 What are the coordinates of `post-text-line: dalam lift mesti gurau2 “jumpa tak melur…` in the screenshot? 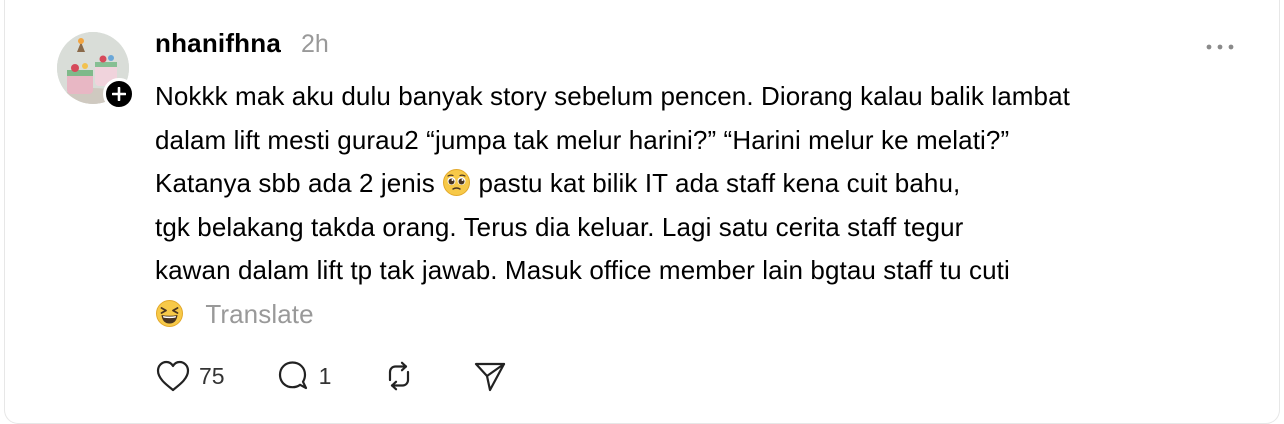 It's located at (582, 139).